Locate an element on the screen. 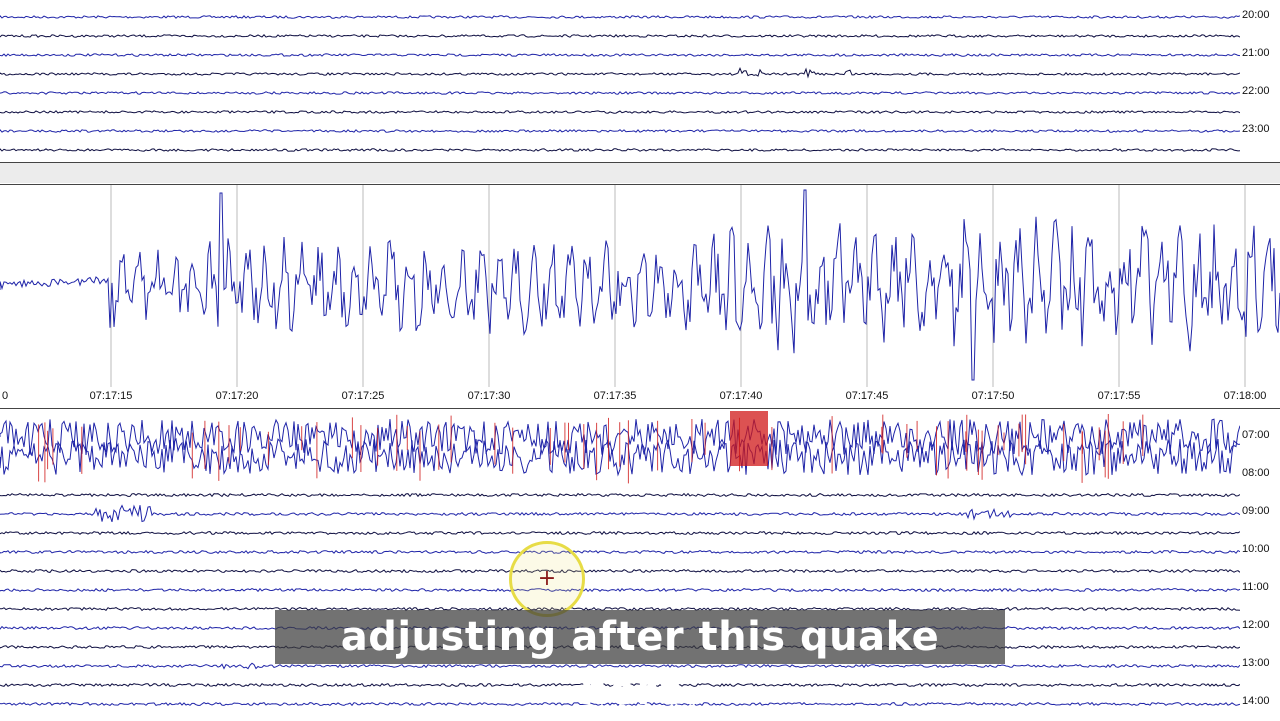 The height and width of the screenshot is (721, 1280). time-tick-label: 07:17:20 is located at coordinates (237, 396).